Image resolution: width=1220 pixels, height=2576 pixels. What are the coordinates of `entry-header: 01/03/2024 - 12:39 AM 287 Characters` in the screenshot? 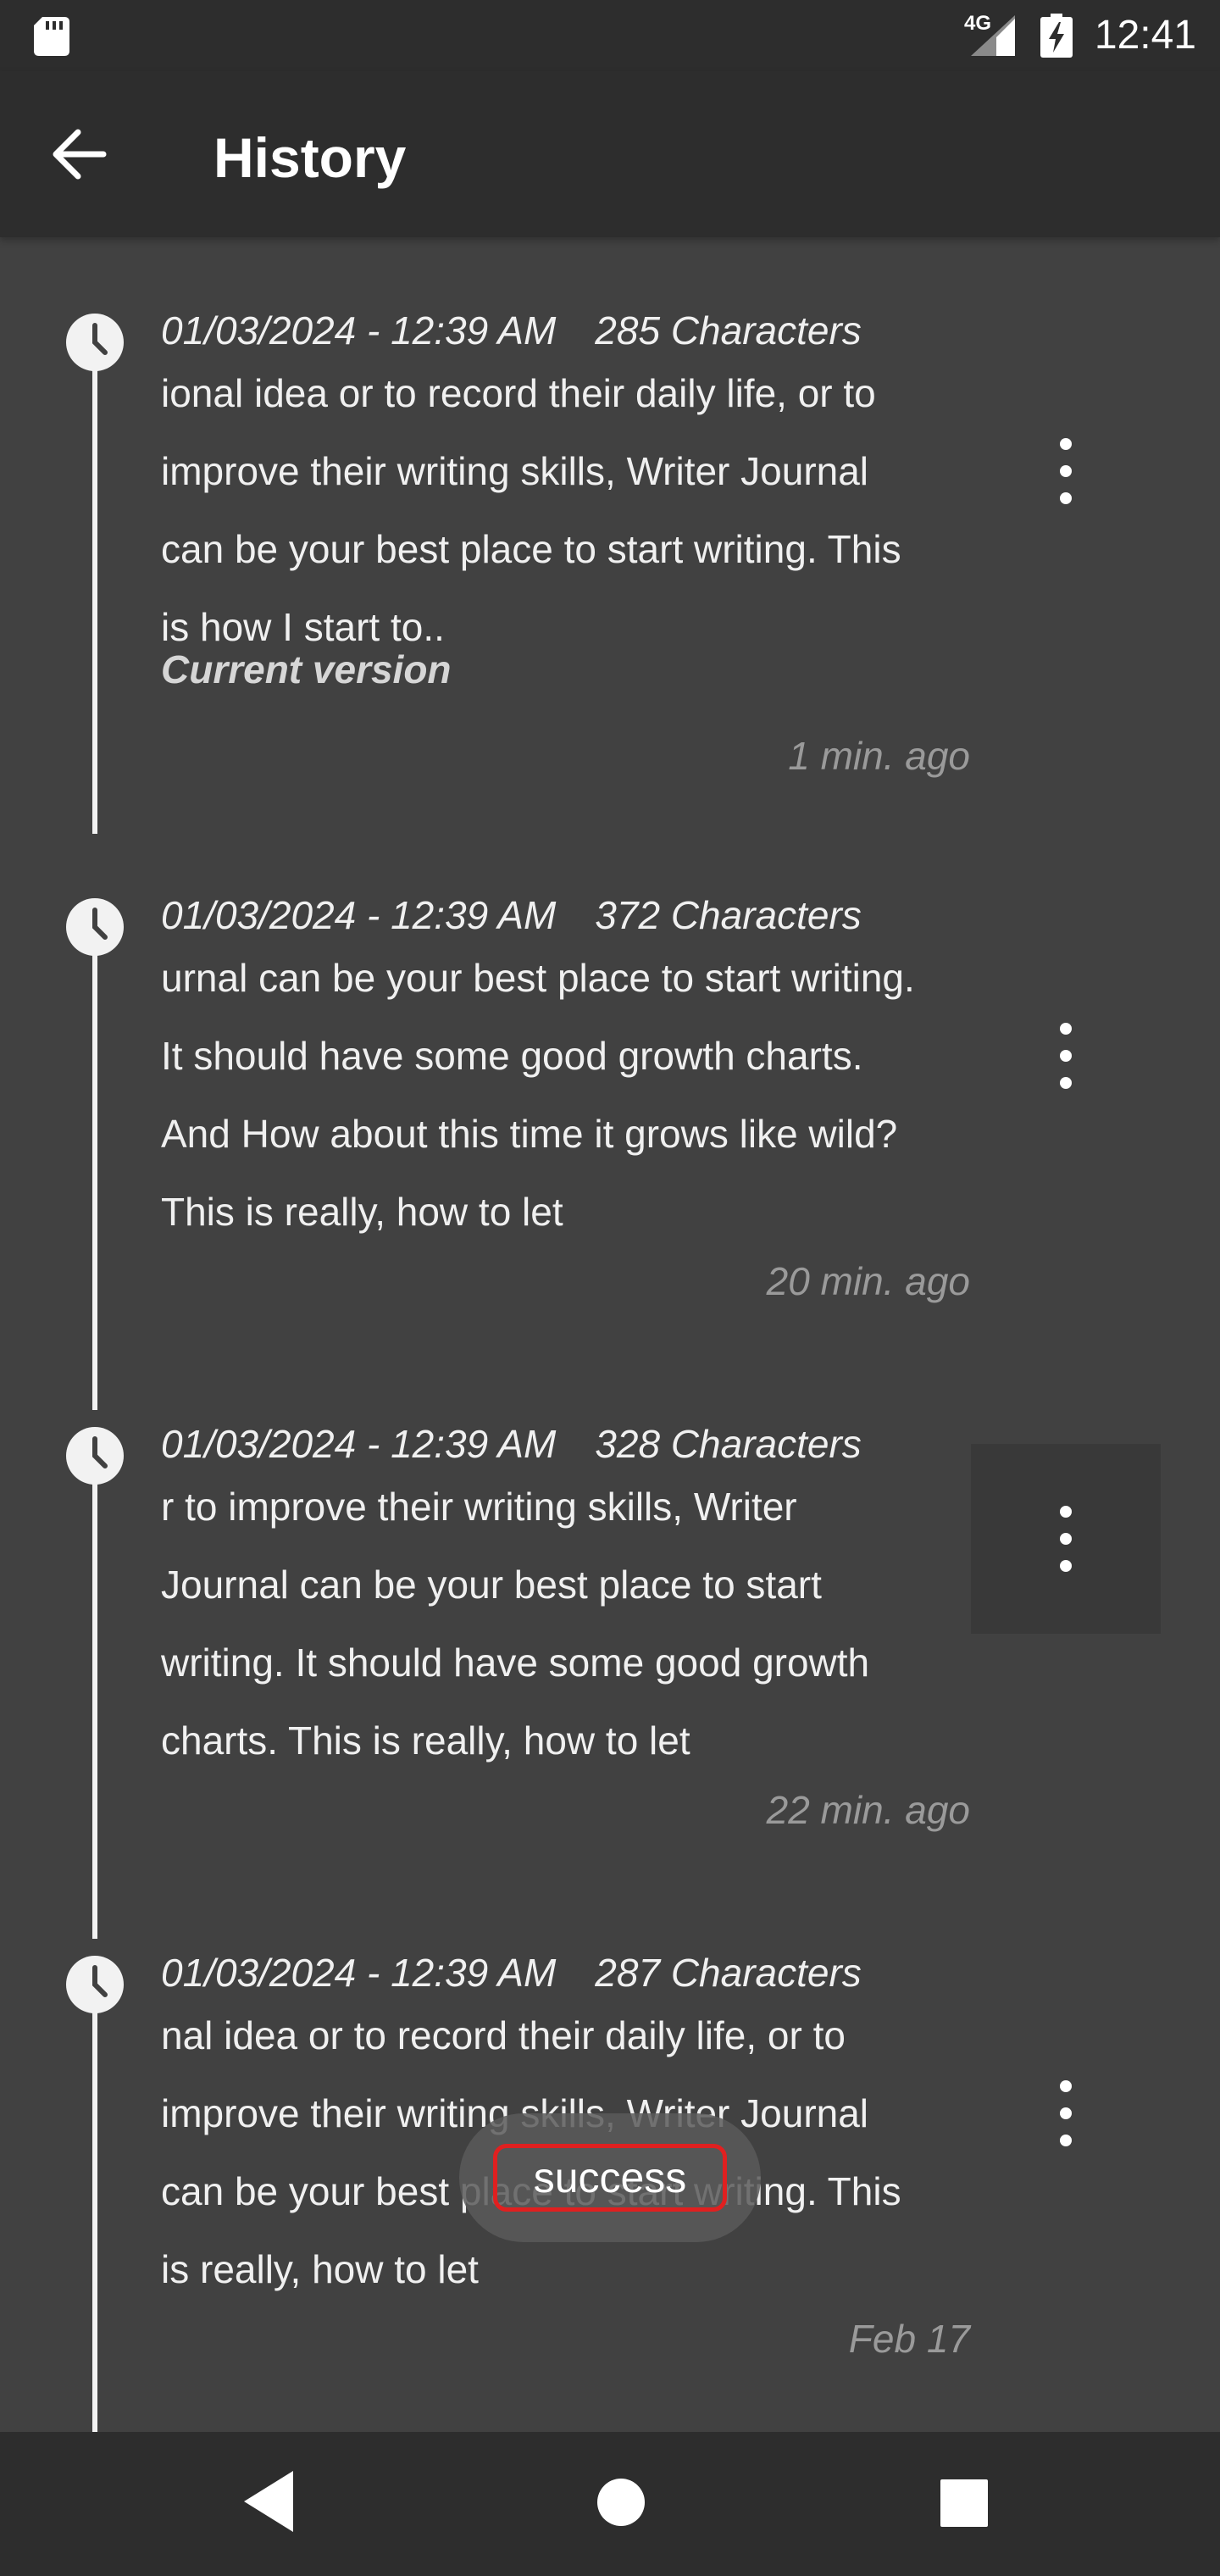 It's located at (511, 1972).